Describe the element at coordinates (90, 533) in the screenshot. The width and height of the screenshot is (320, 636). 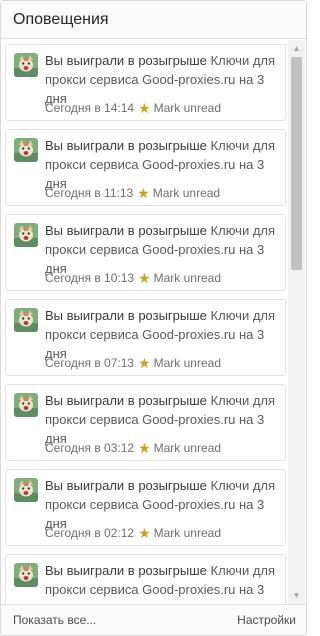
I see `notification-time: Сегодня в 02:12` at that location.